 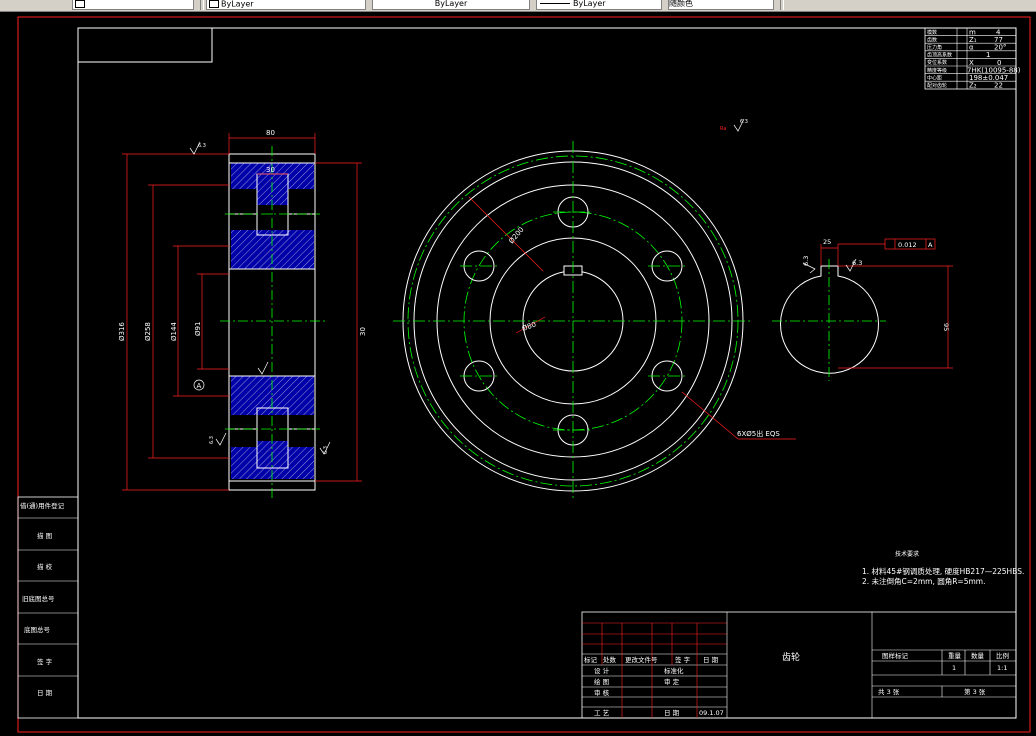 I want to click on holes-note: 6XØ5出 EQS, so click(x=758, y=433).